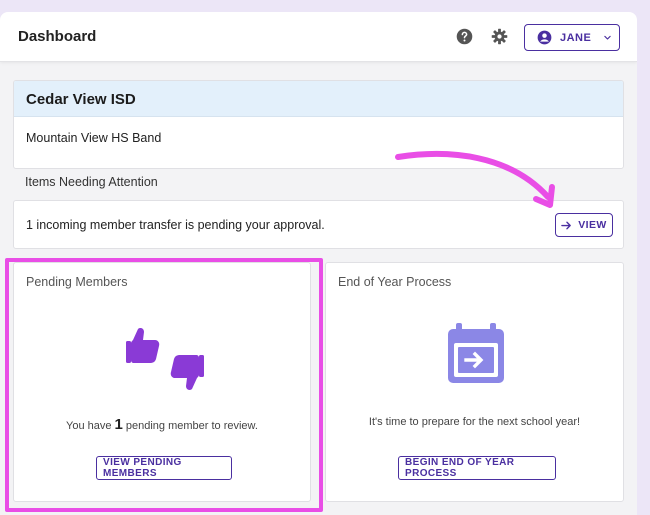 The image size is (650, 515). What do you see at coordinates (318, 37) in the screenshot?
I see `top-bar: Dashboard JANE` at bounding box center [318, 37].